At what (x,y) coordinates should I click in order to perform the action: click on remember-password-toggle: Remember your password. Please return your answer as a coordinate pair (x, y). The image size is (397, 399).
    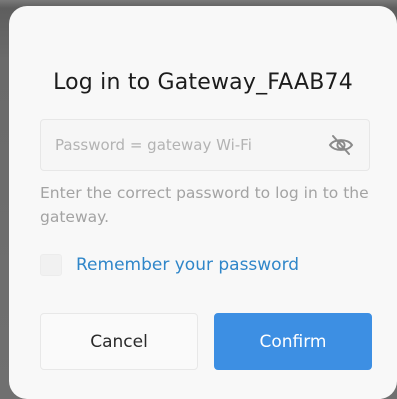
    Looking at the image, I should click on (169, 265).